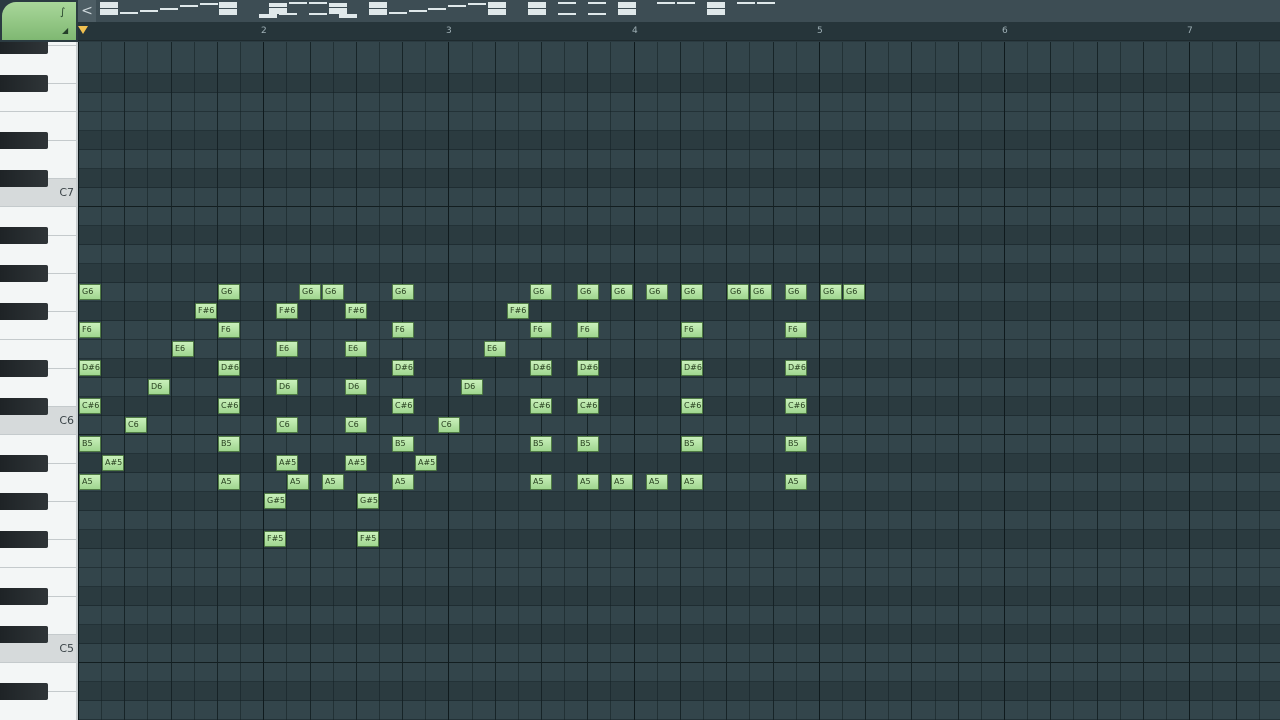 Image resolution: width=1280 pixels, height=720 pixels. What do you see at coordinates (39, 378) in the screenshot?
I see `piano-keyboard: C5 C6 C7` at bounding box center [39, 378].